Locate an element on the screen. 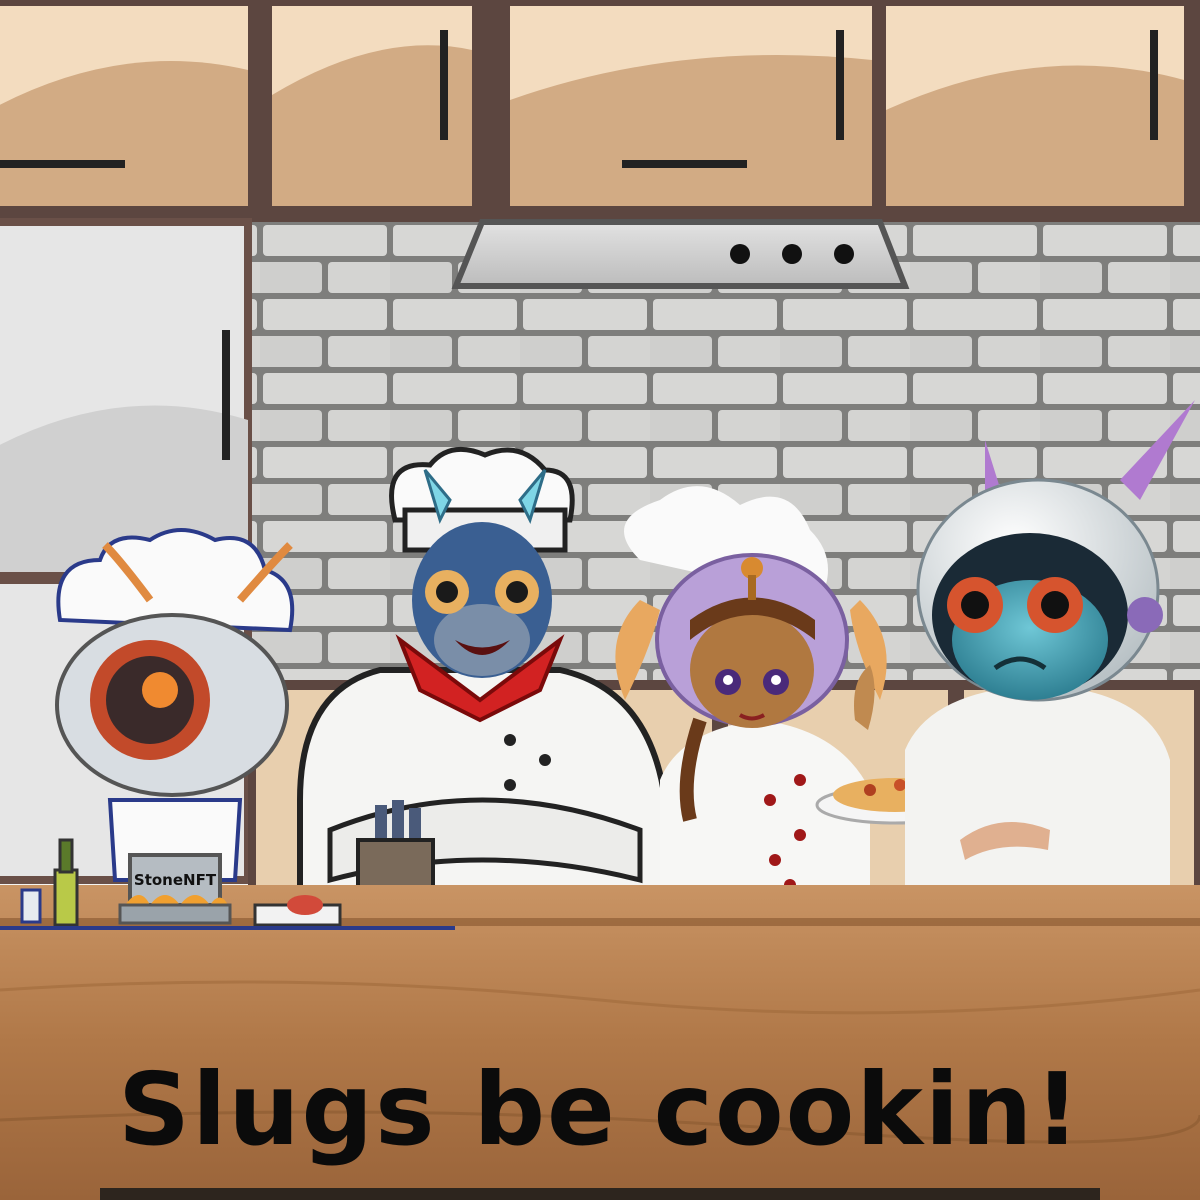  caption-text: Slugs be cookin! is located at coordinates (600, 1109).